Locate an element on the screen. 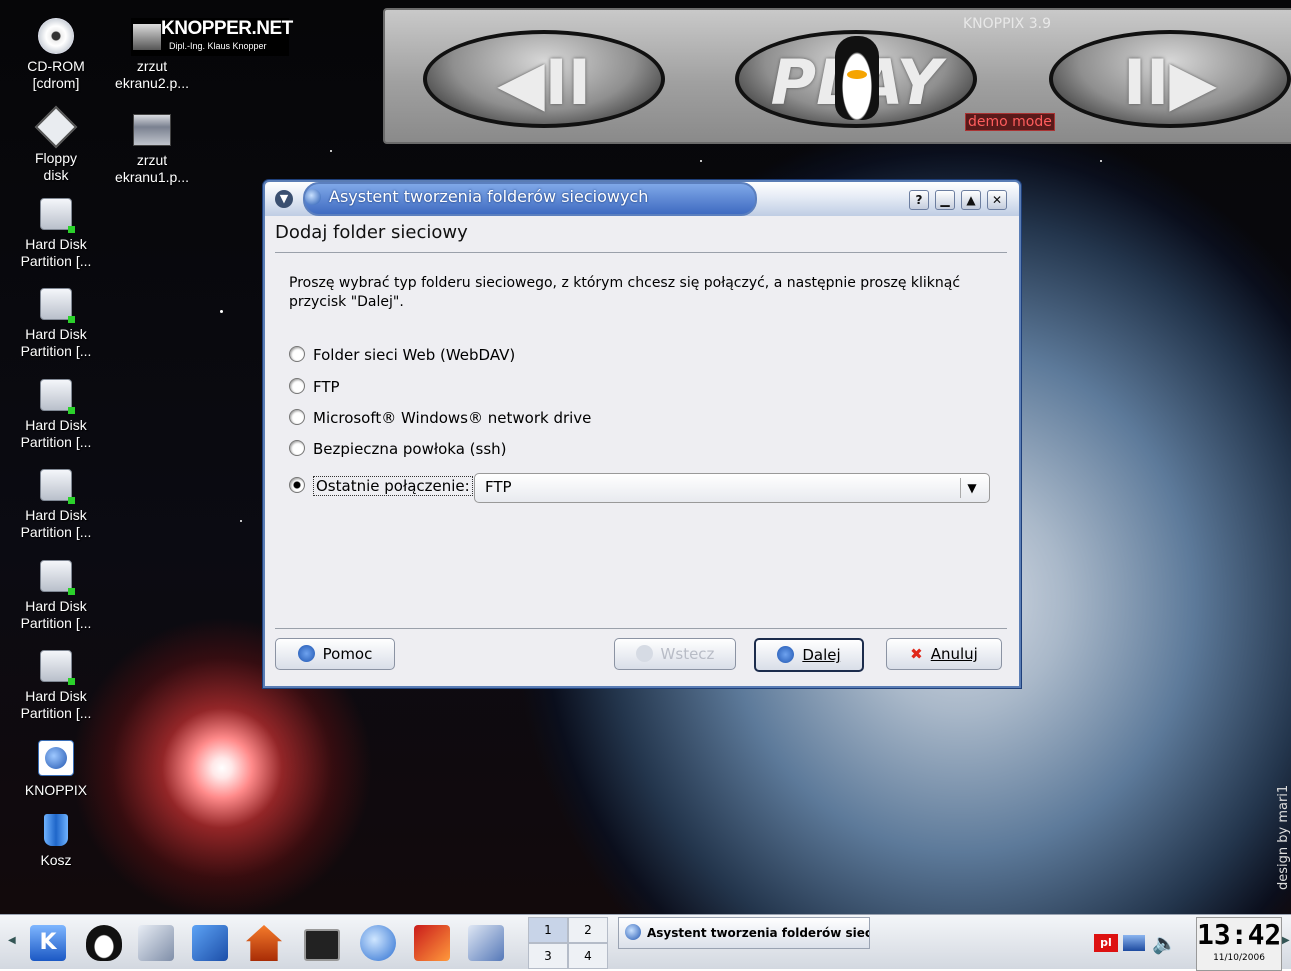  next-button: II▶ is located at coordinates (1170, 79).